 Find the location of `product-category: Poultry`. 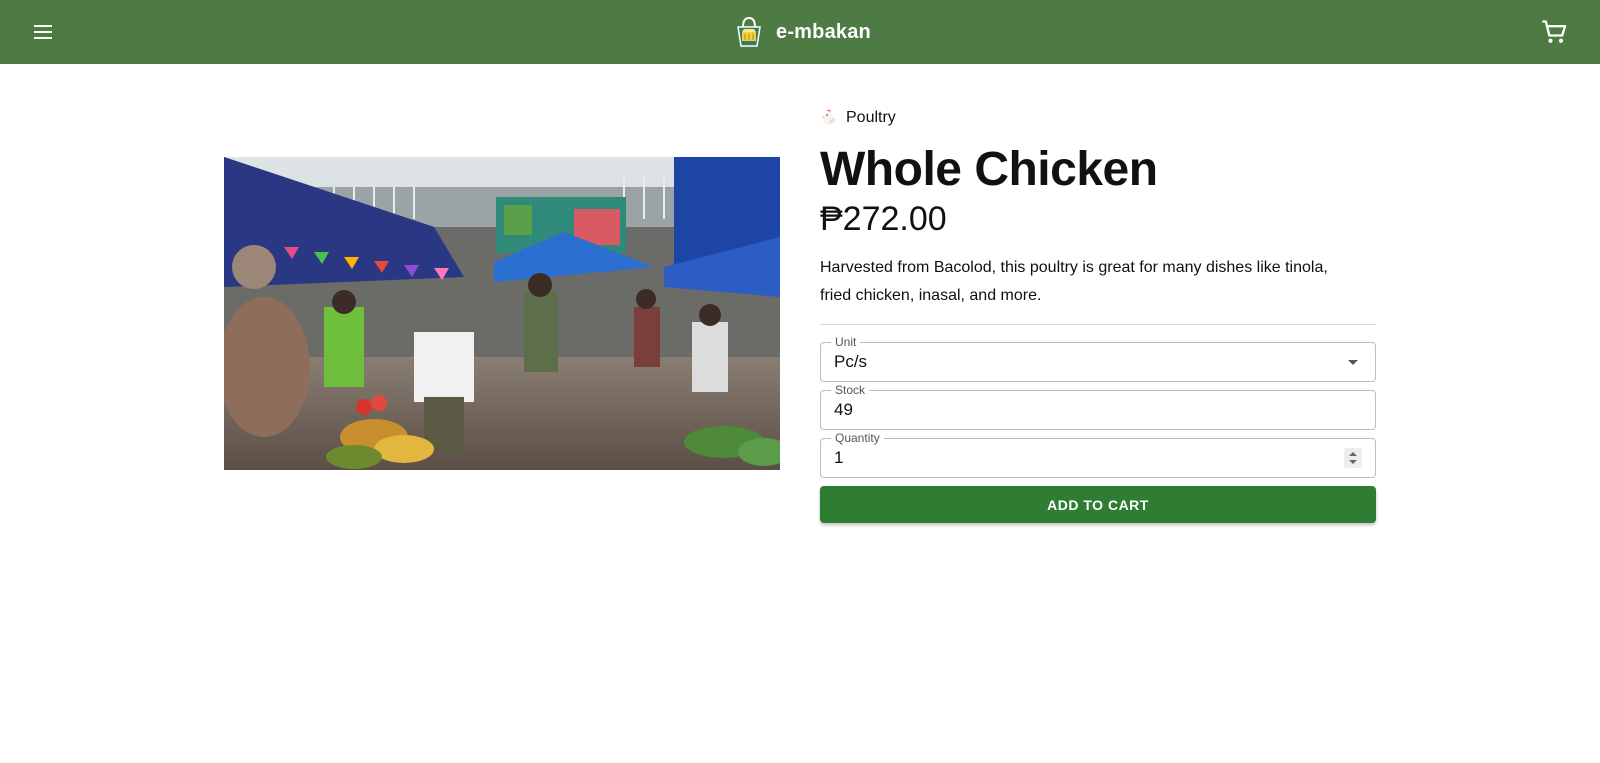

product-category: Poultry is located at coordinates (1098, 118).